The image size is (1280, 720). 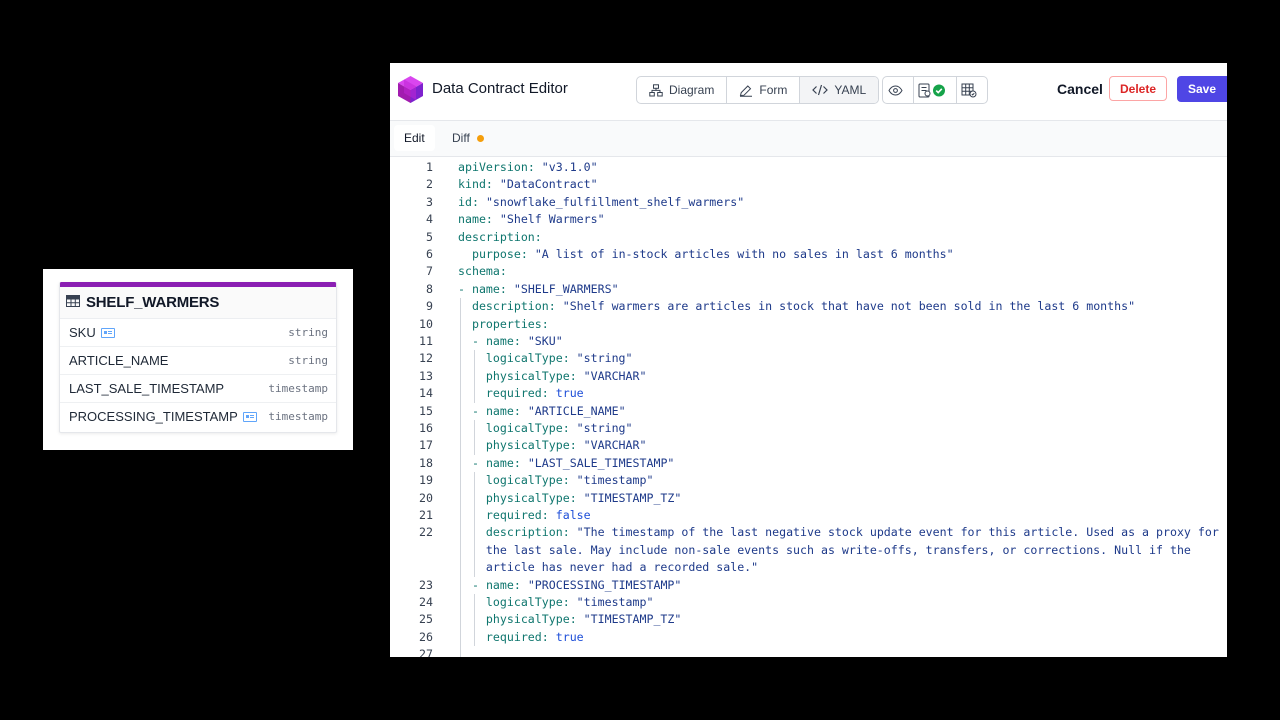 I want to click on code-line: 20 physicalType: "TIMESTAMP_TZ", so click(x=808, y=498).